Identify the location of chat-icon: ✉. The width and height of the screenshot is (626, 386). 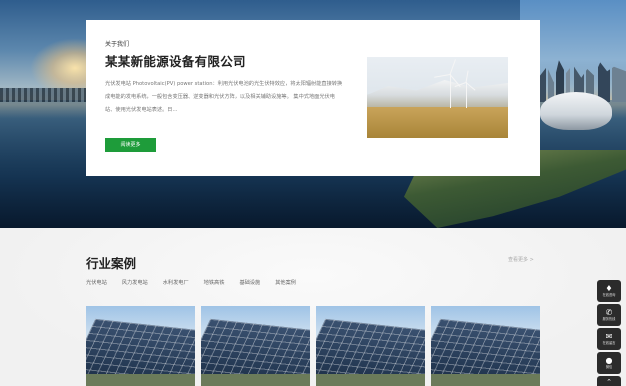
(609, 336).